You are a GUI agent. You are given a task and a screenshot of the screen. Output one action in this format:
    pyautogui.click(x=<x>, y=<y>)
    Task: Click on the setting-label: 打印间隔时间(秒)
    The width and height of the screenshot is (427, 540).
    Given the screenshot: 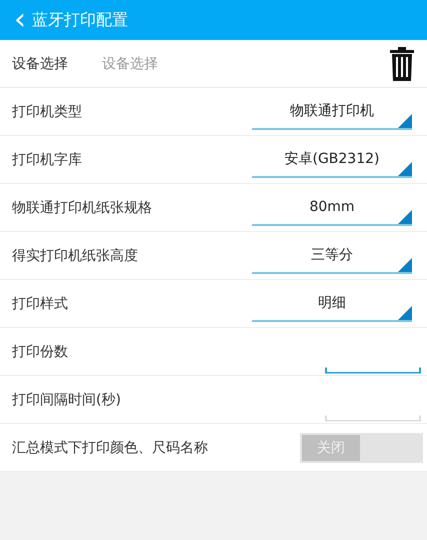 What is the action you would take?
    pyautogui.click(x=67, y=399)
    